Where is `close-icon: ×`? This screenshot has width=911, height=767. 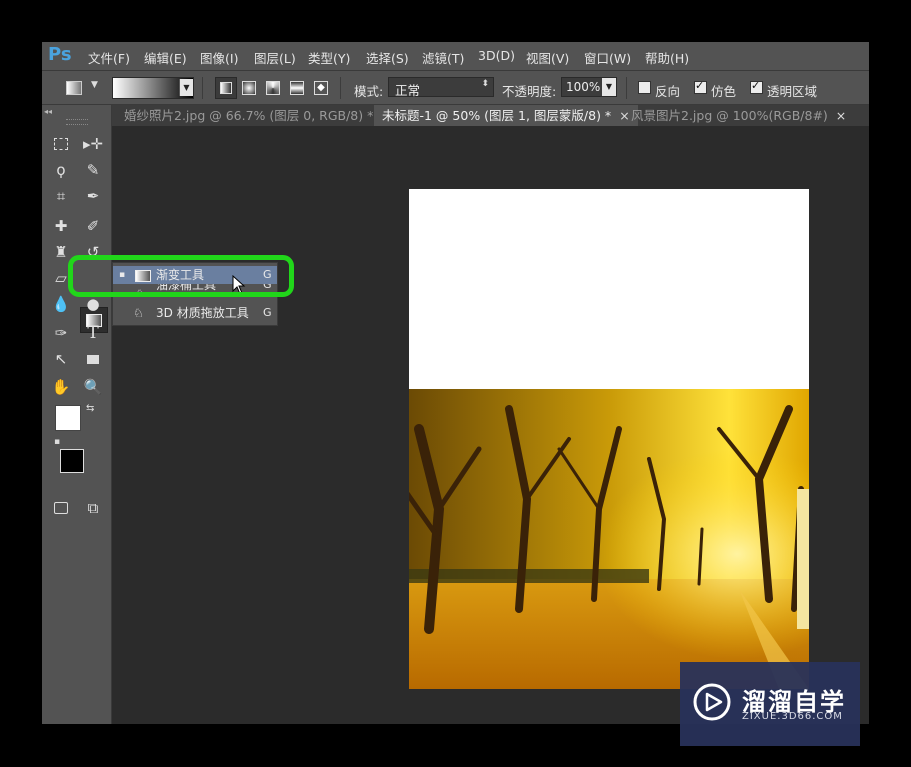 close-icon: × is located at coordinates (841, 115).